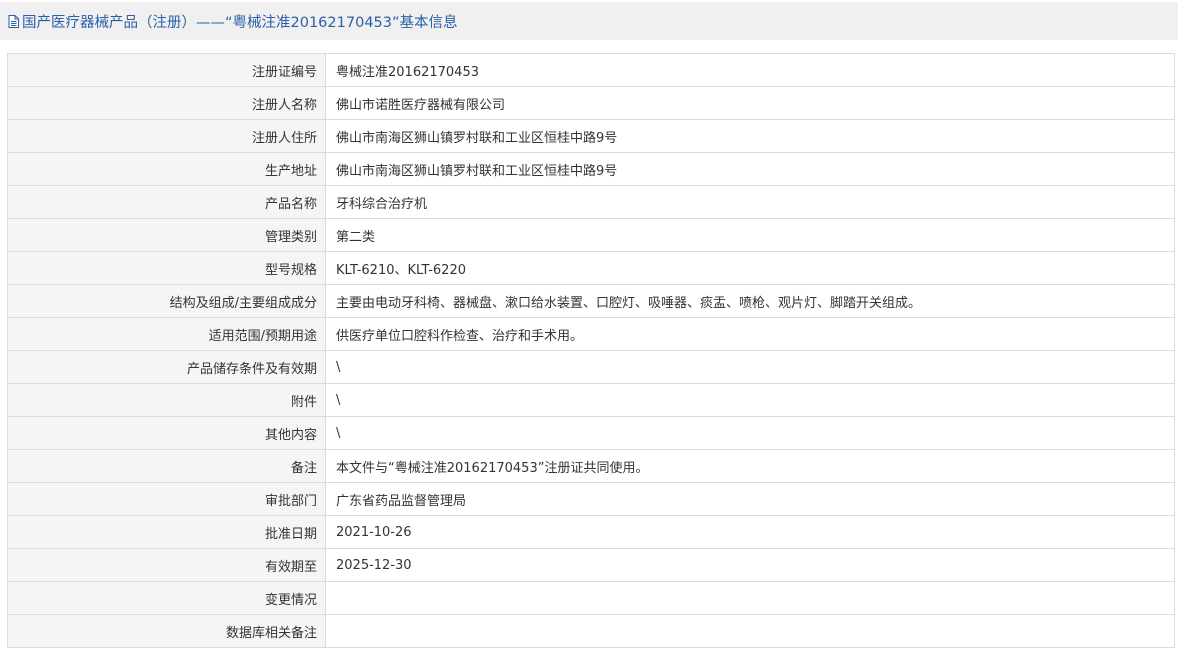 The width and height of the screenshot is (1178, 669). I want to click on table-row: 审批部门 广东省药品监督管理局, so click(591, 499).